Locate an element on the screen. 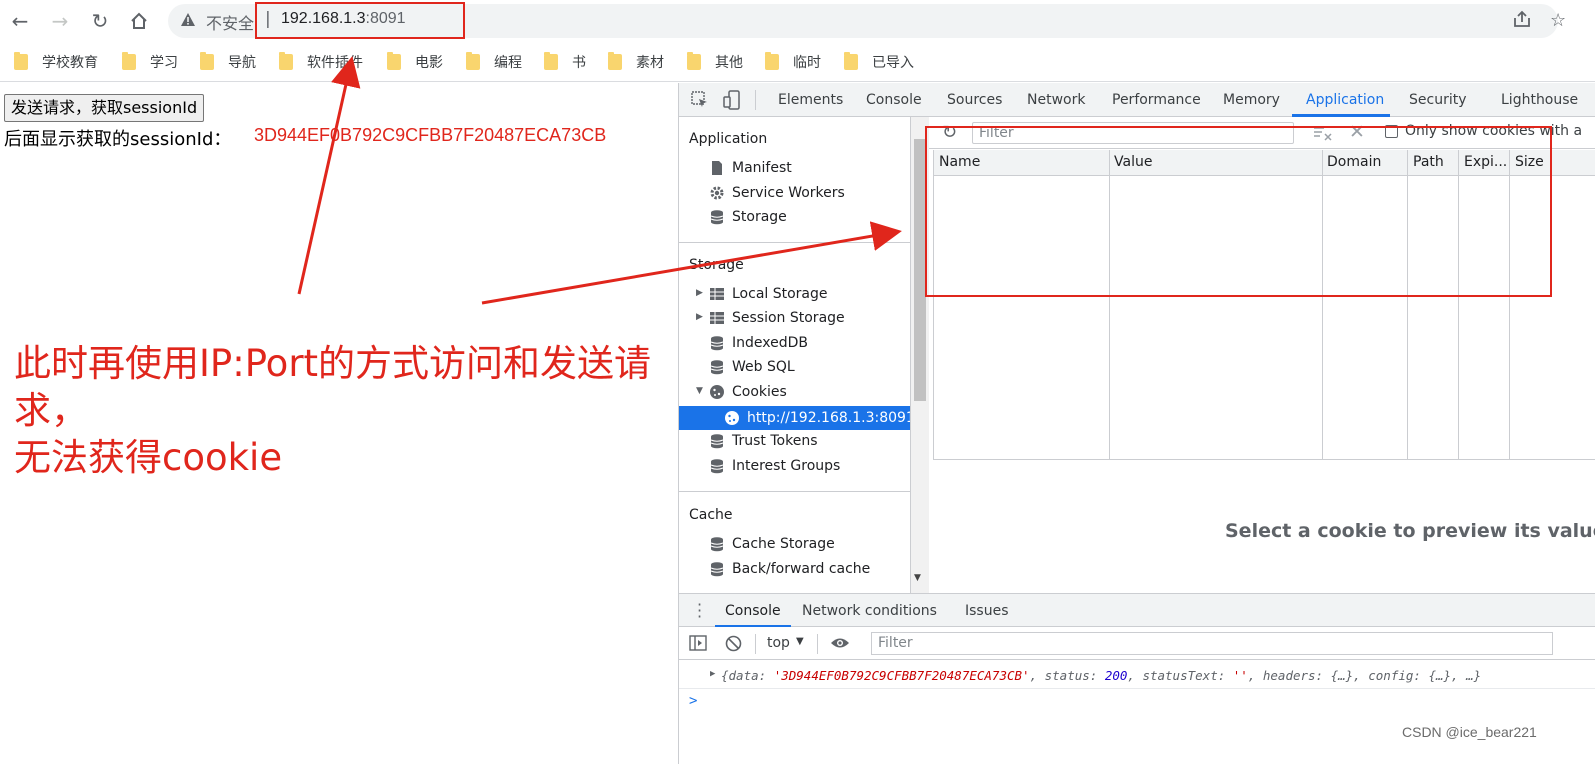  sidebar-item-manifest: Manifest is located at coordinates (750, 168).